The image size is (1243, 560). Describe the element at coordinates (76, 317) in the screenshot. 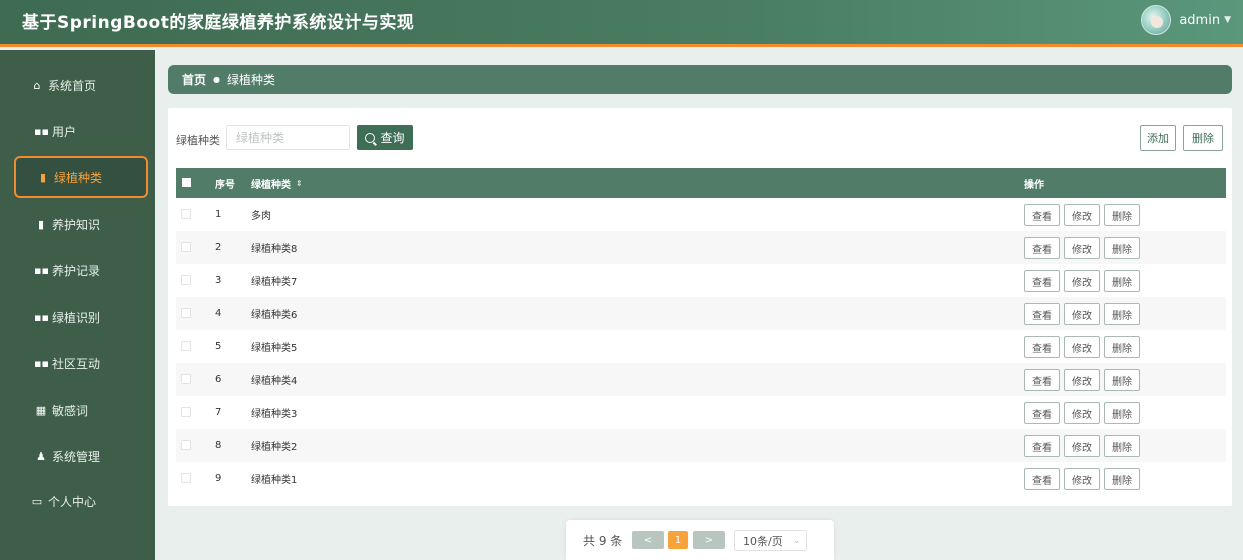

I see `sidebar-item-label: 绿植识别` at that location.